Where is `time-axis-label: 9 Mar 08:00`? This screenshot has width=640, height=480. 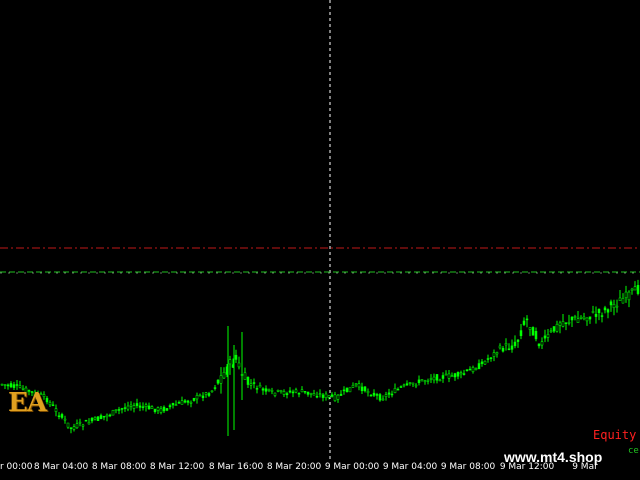 time-axis-label: 9 Mar 08:00 is located at coordinates (468, 467).